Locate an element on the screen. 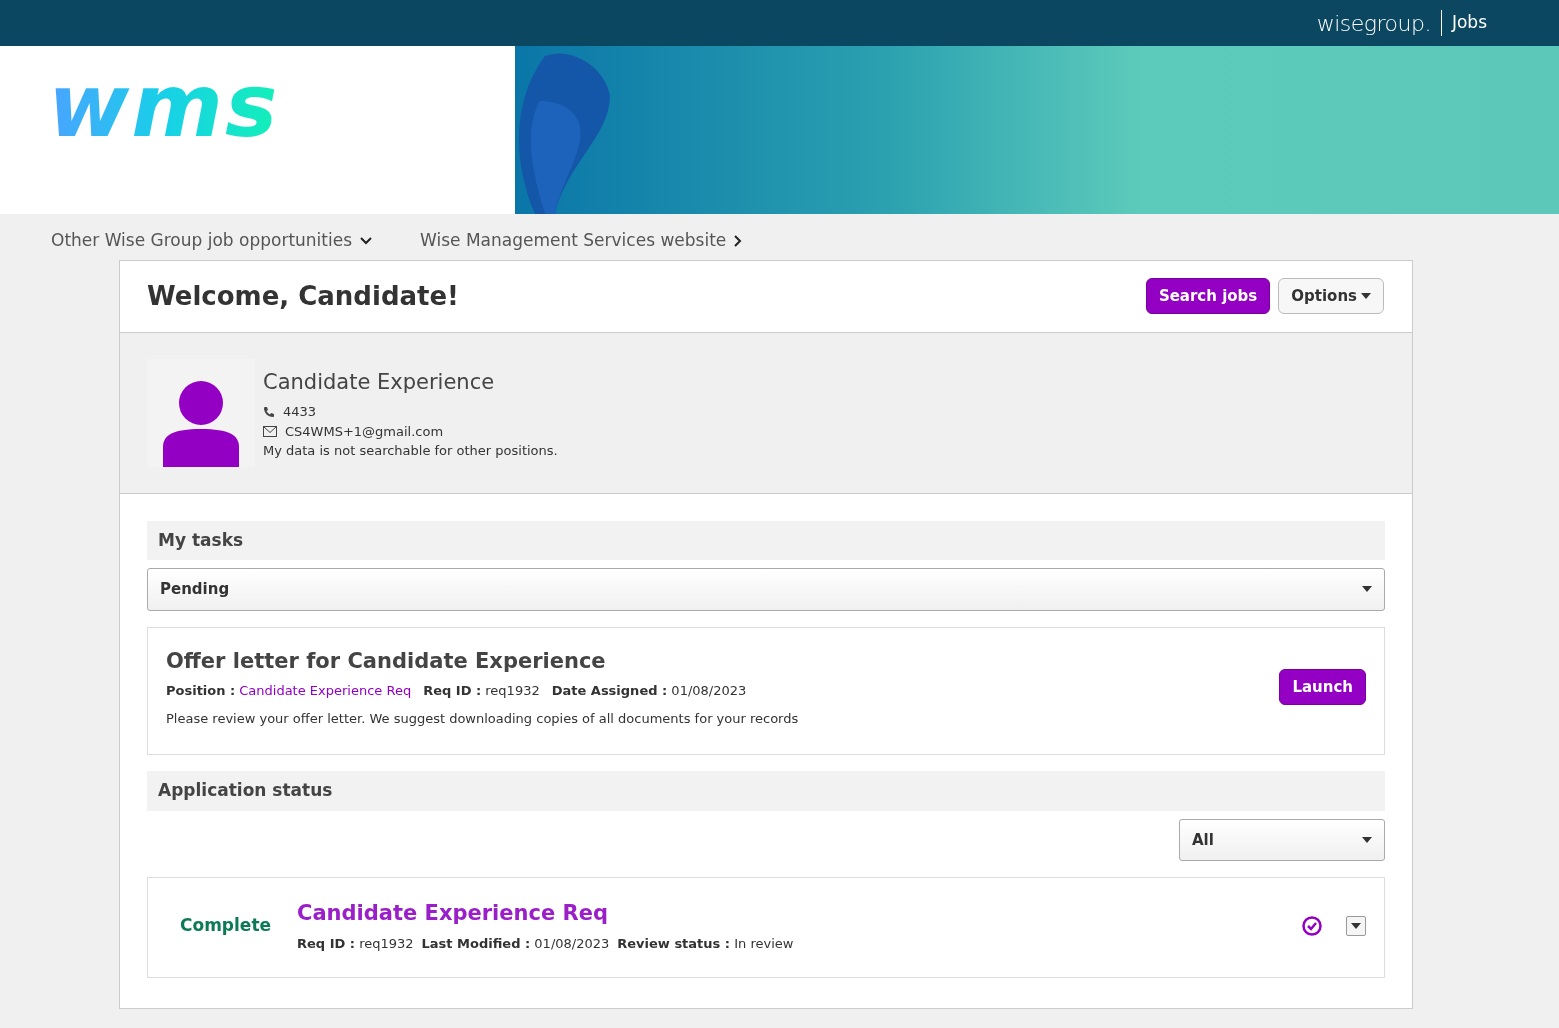 The image size is (1559, 1028). position-label: Position : is located at coordinates (201, 691).